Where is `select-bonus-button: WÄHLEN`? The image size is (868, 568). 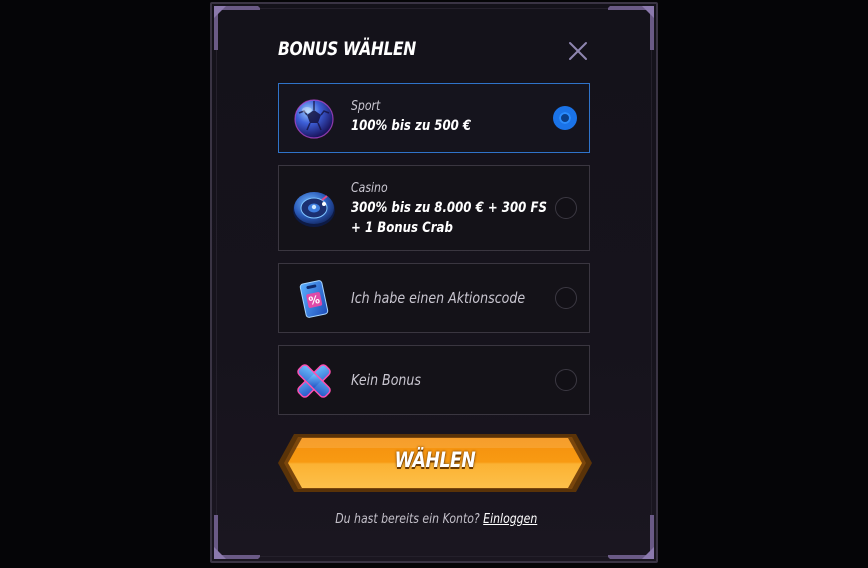
select-bonus-button: WÄHLEN is located at coordinates (435, 463).